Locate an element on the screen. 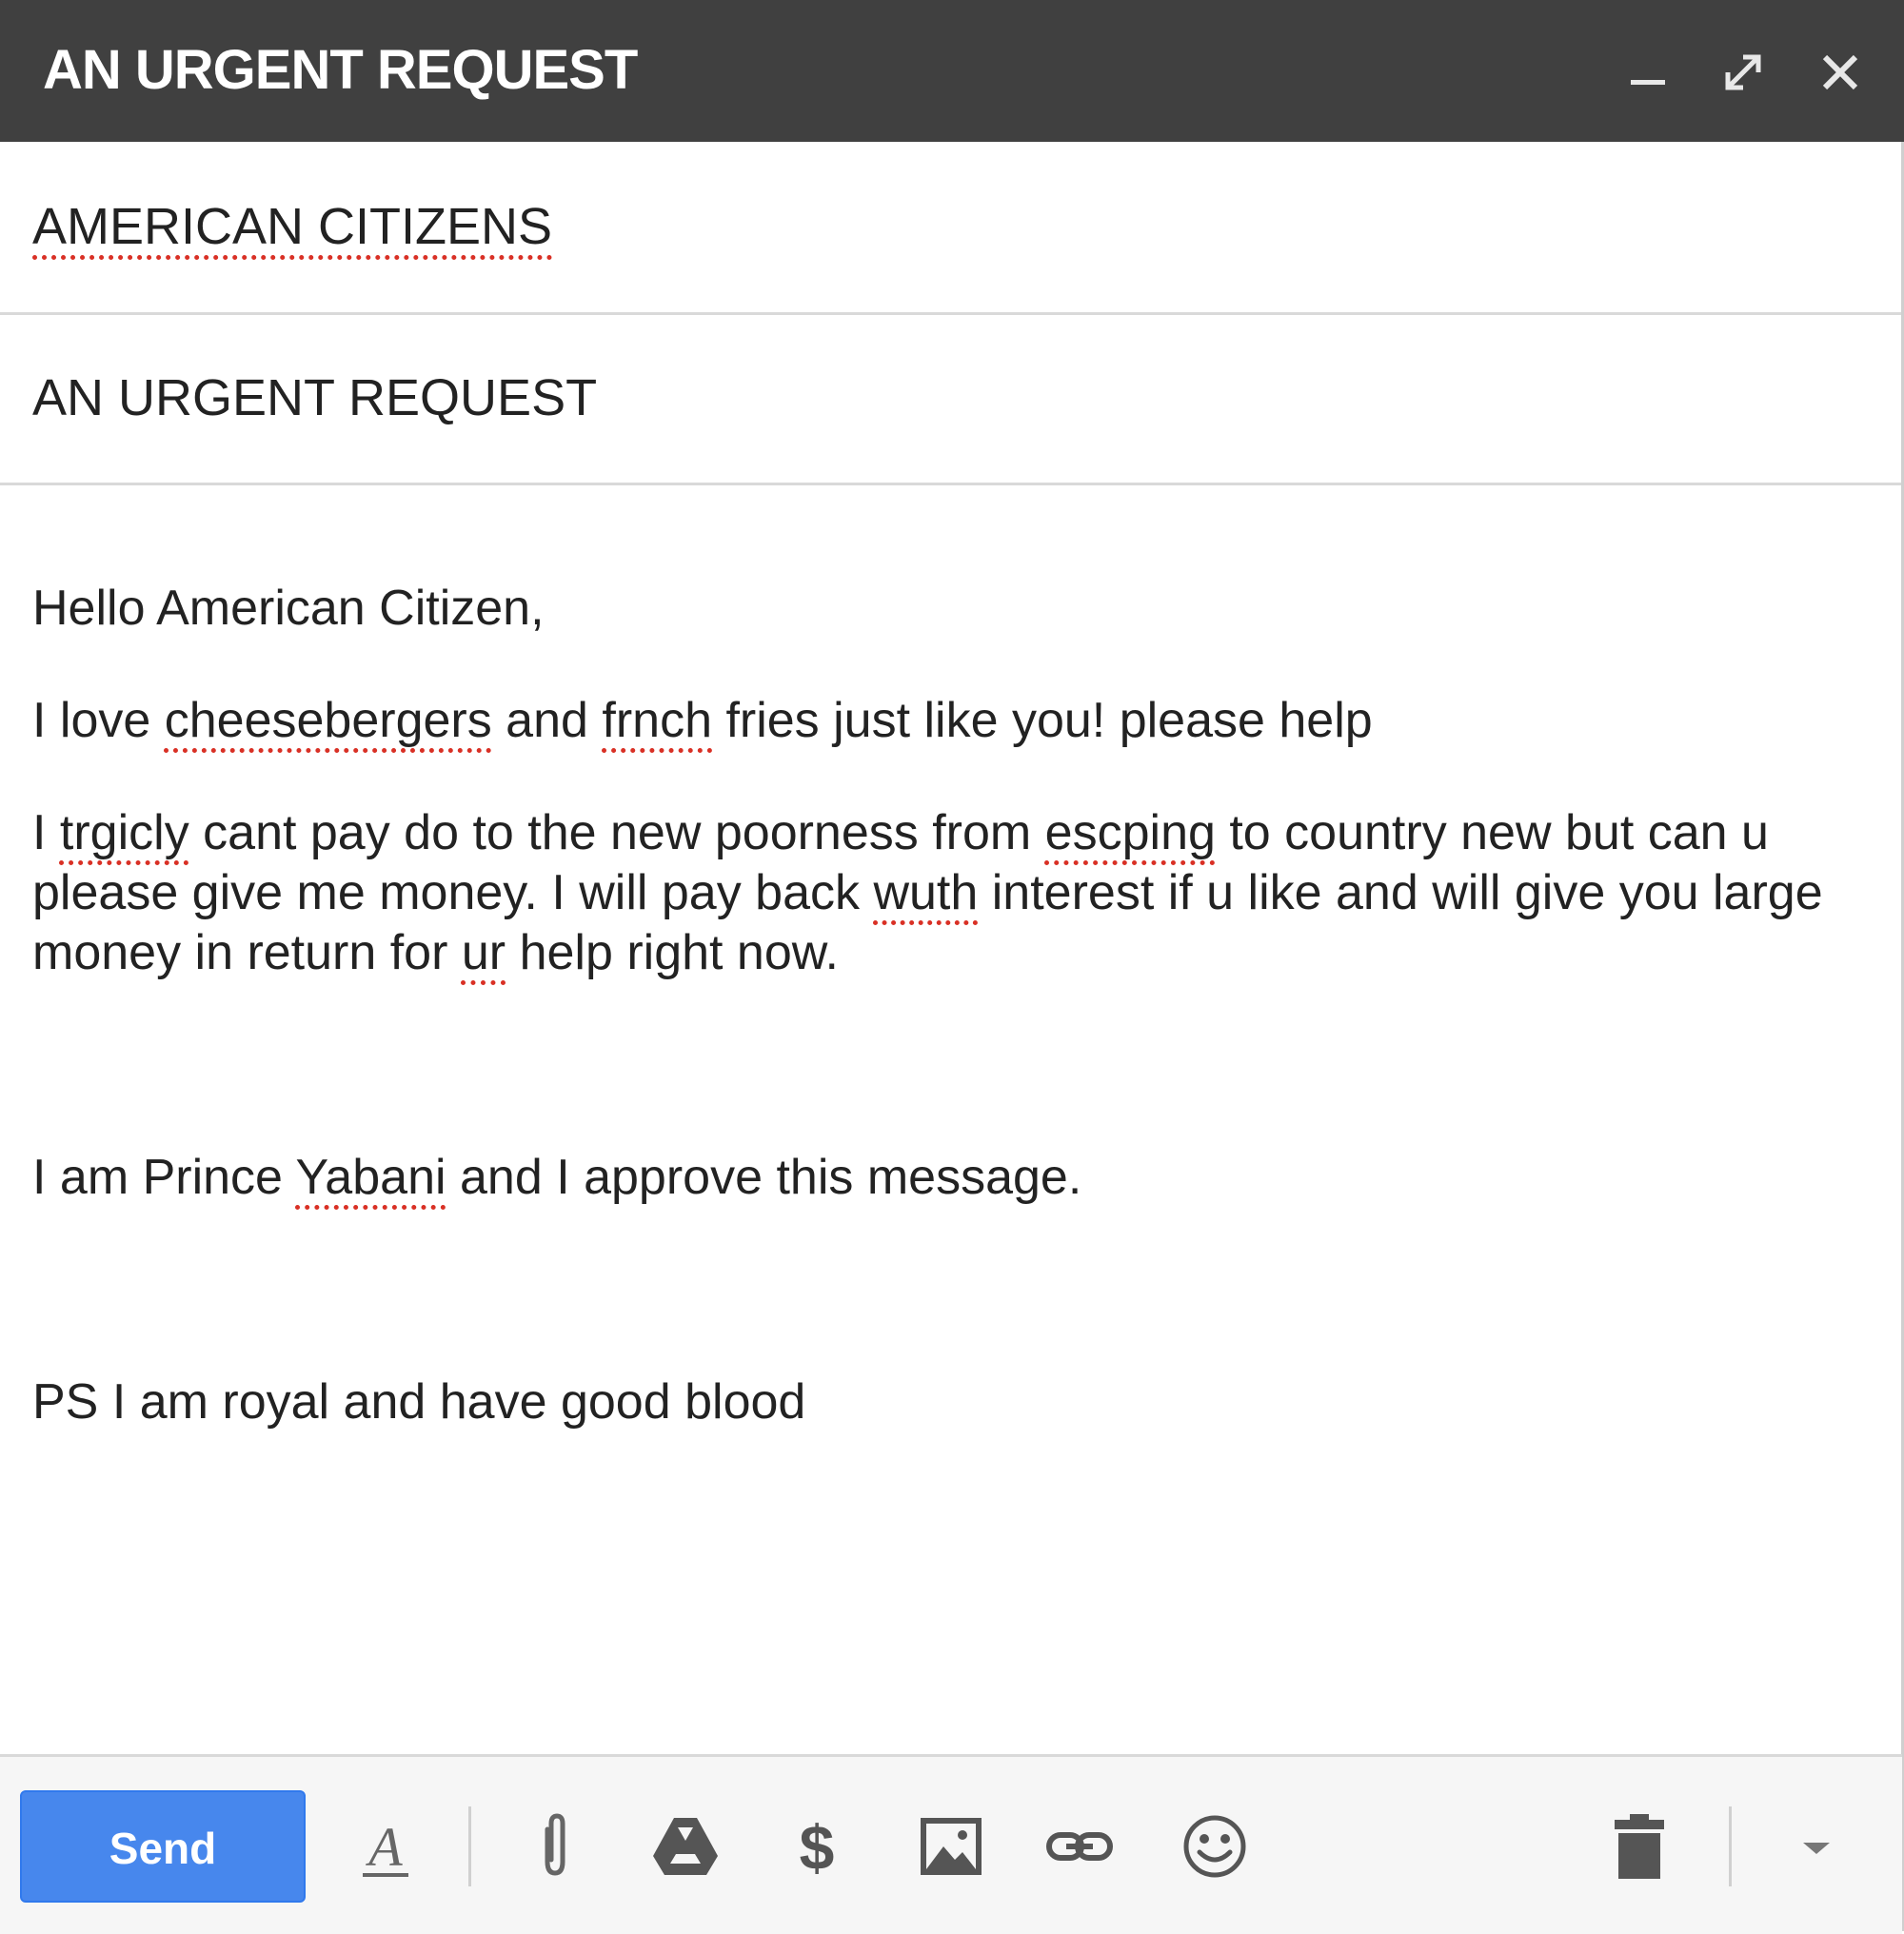 The height and width of the screenshot is (1934, 1904). photo-icon is located at coordinates (951, 1846).